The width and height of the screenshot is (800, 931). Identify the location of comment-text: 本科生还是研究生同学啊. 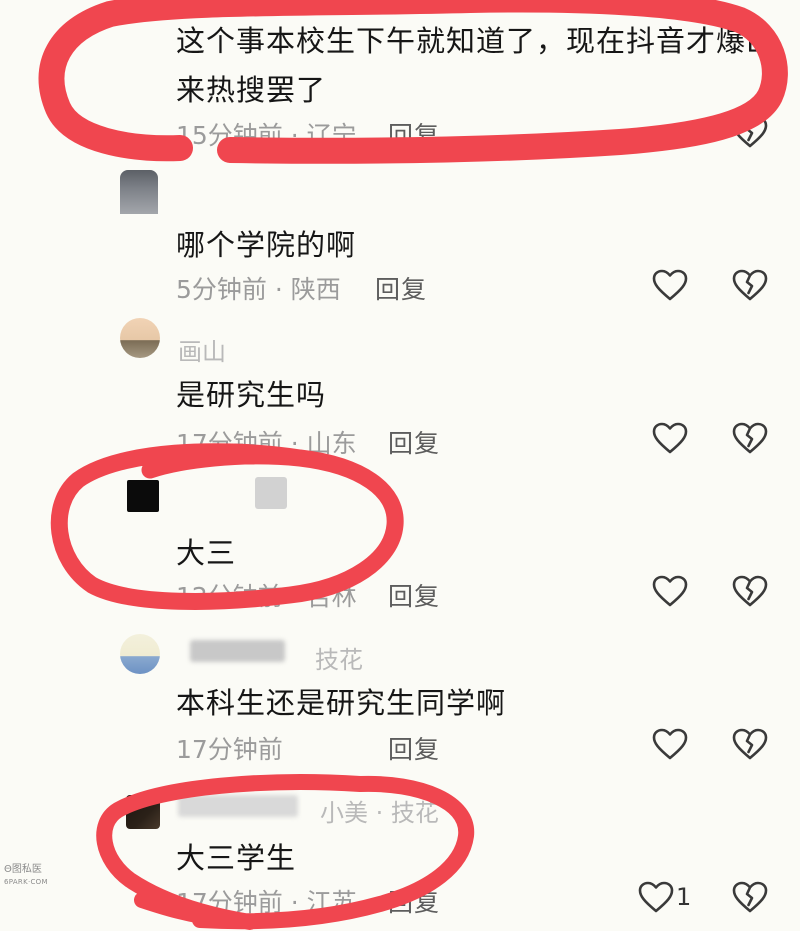
(341, 703).